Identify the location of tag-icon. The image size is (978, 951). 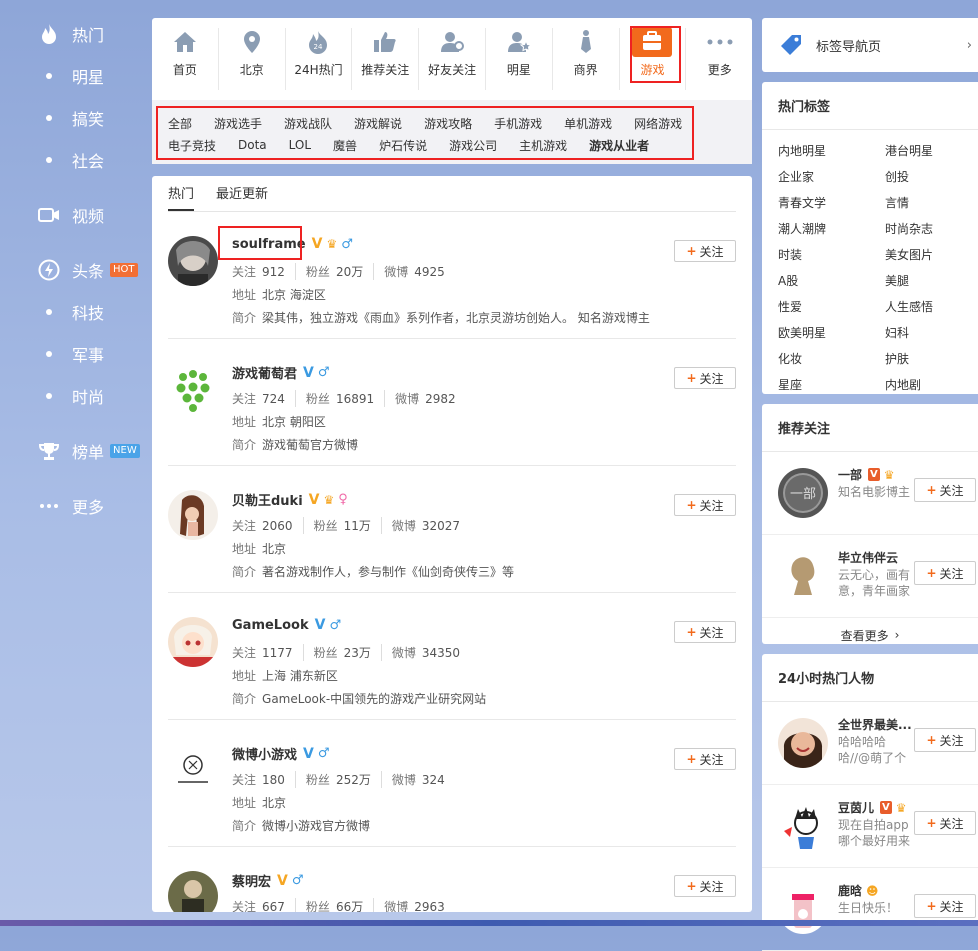
(791, 45).